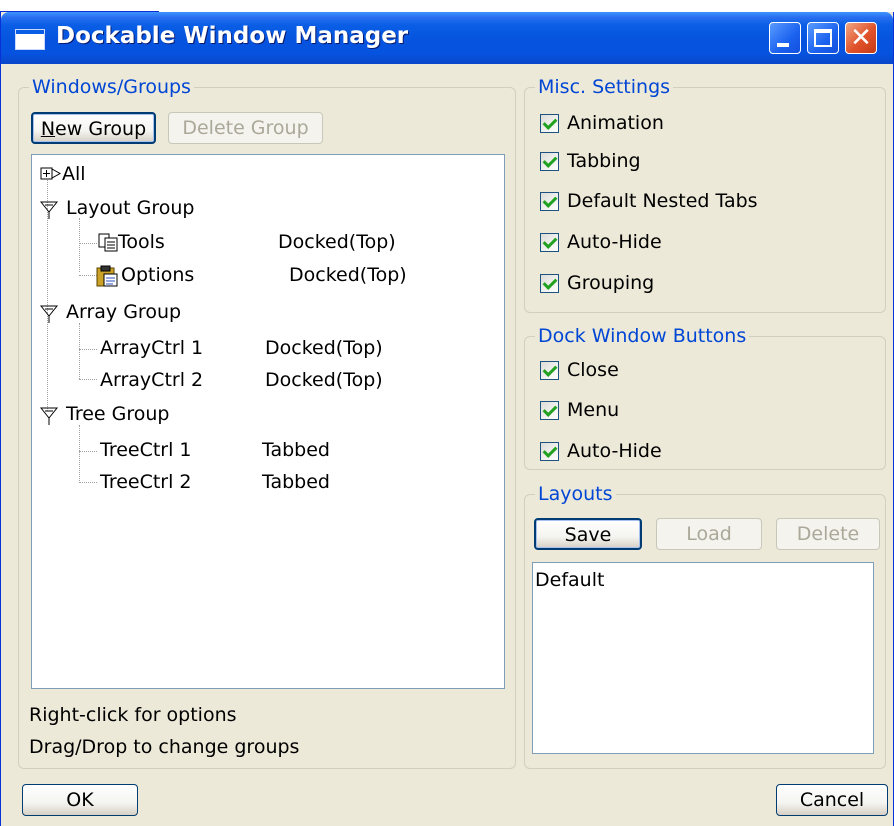  What do you see at coordinates (575, 494) in the screenshot?
I see `layouts-legend: Layouts` at bounding box center [575, 494].